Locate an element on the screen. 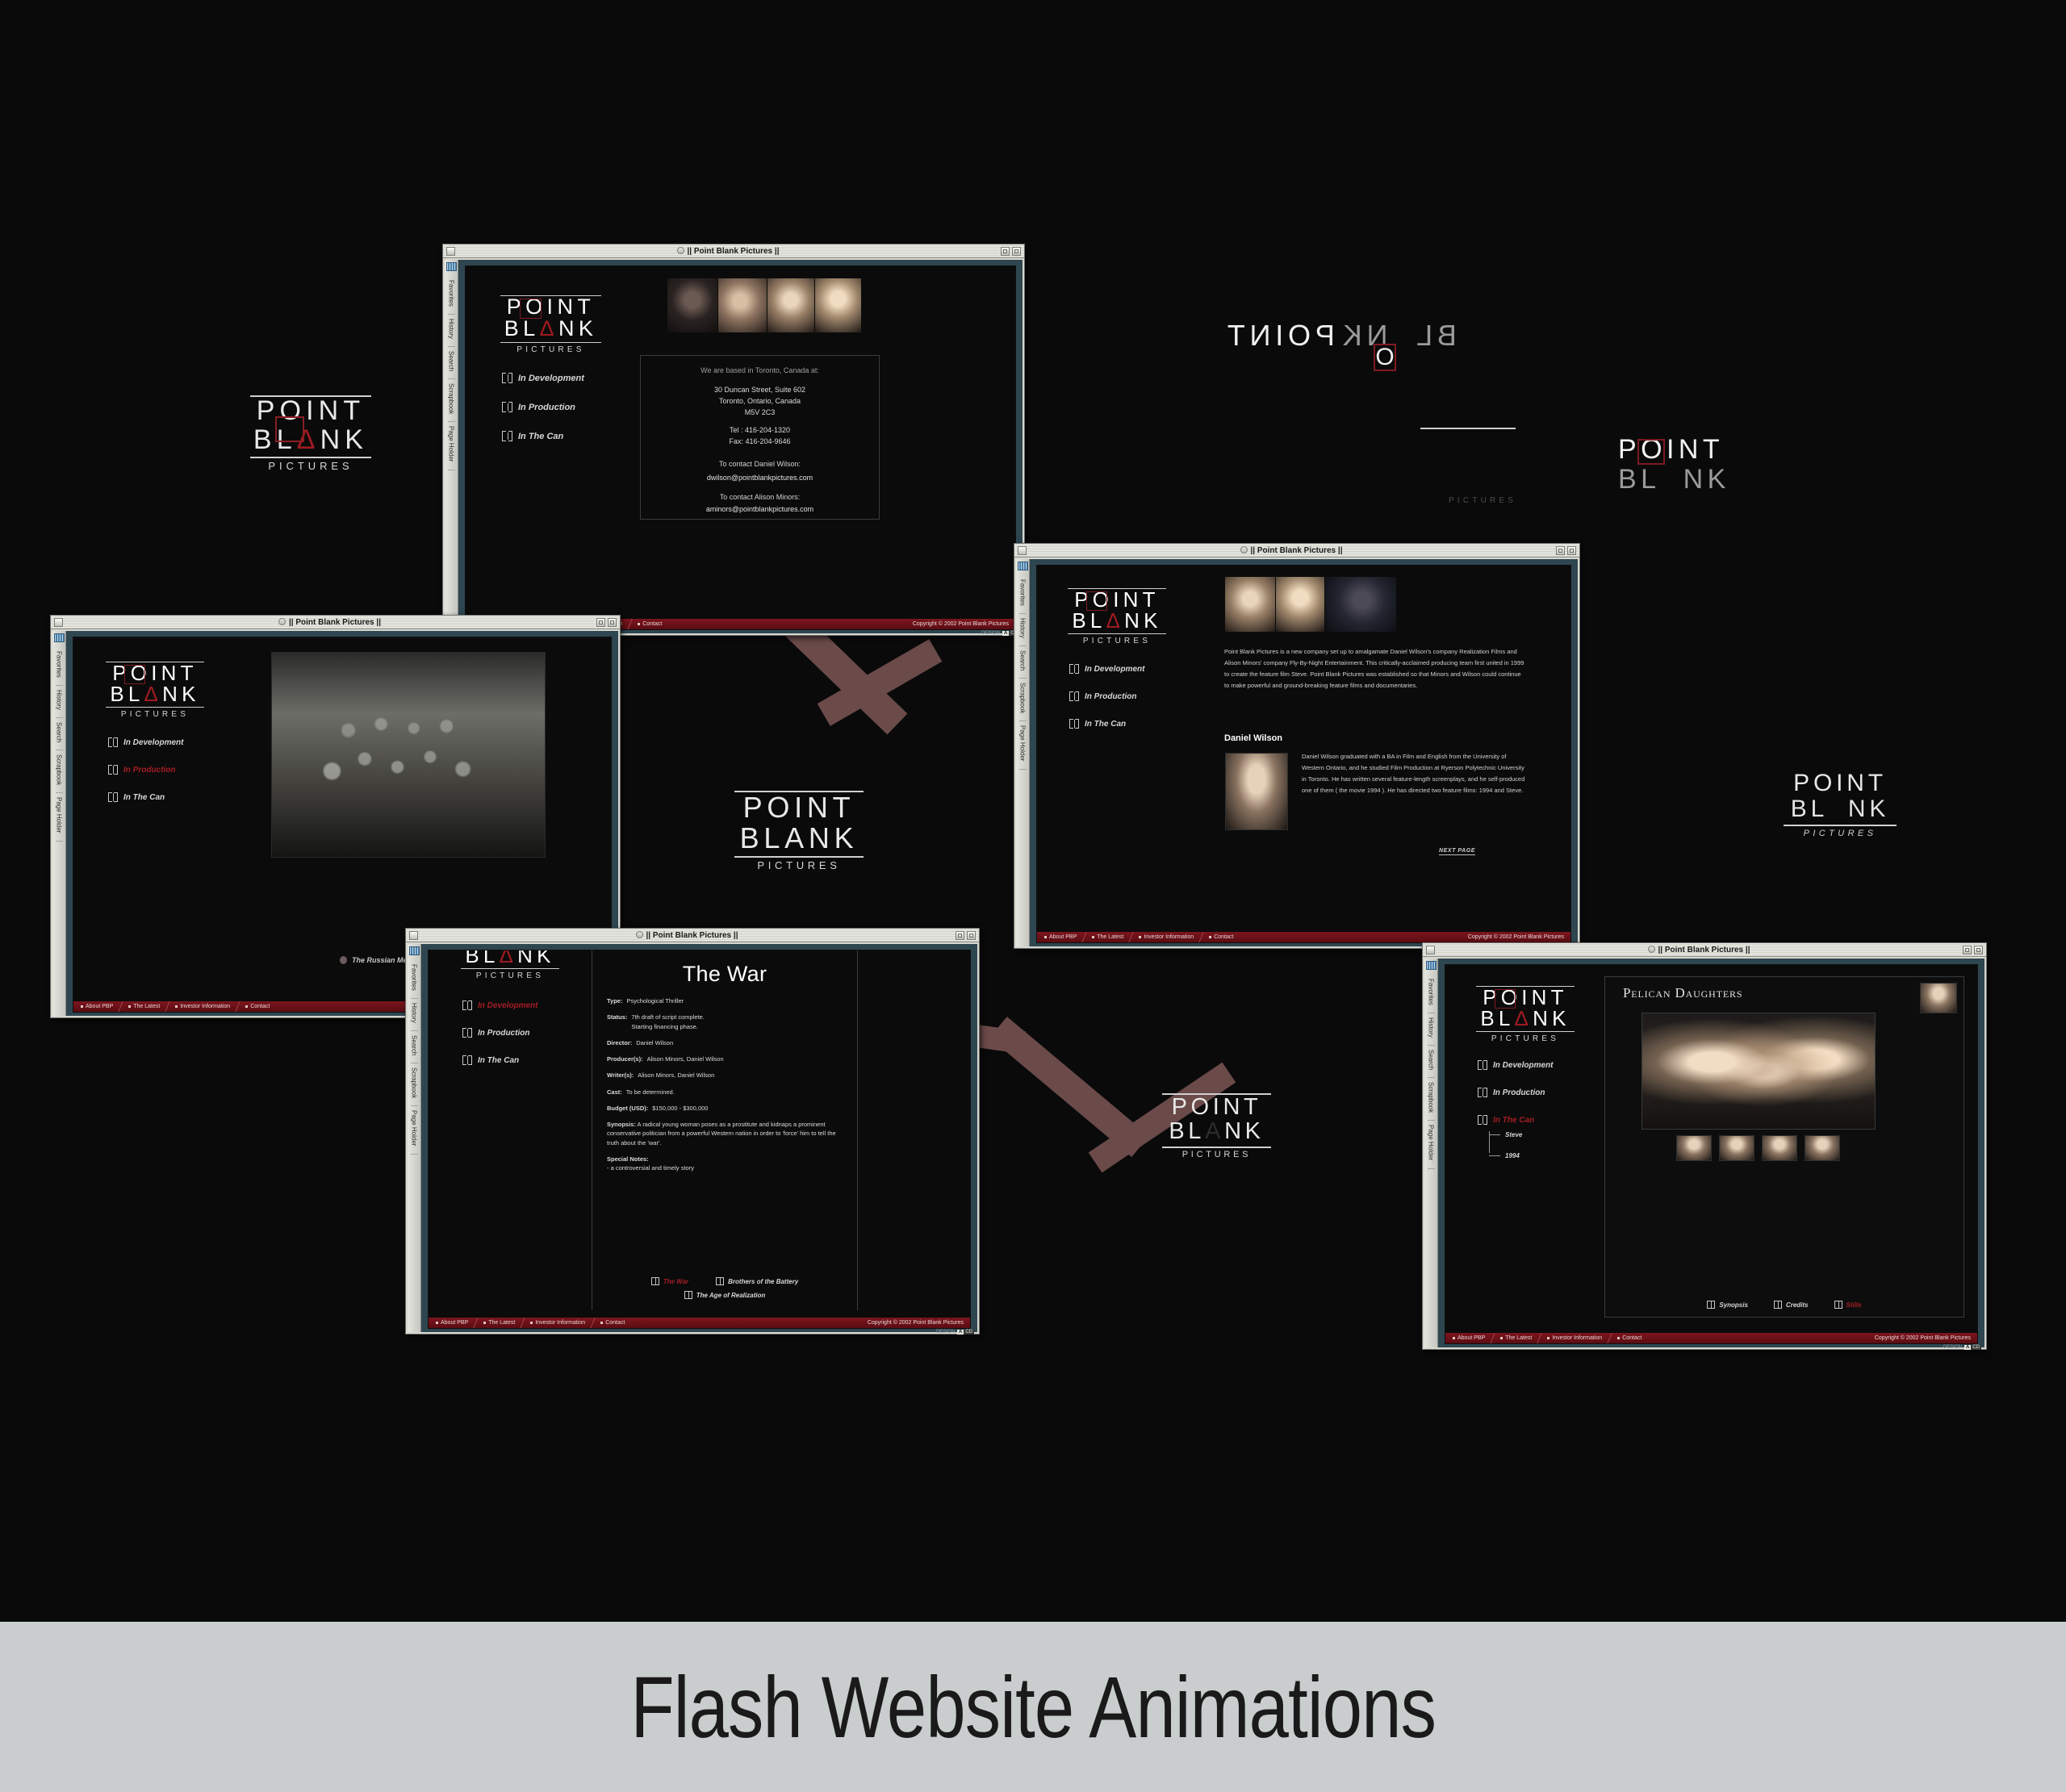  film-tab-synopsis: Synopsis is located at coordinates (1727, 1305).